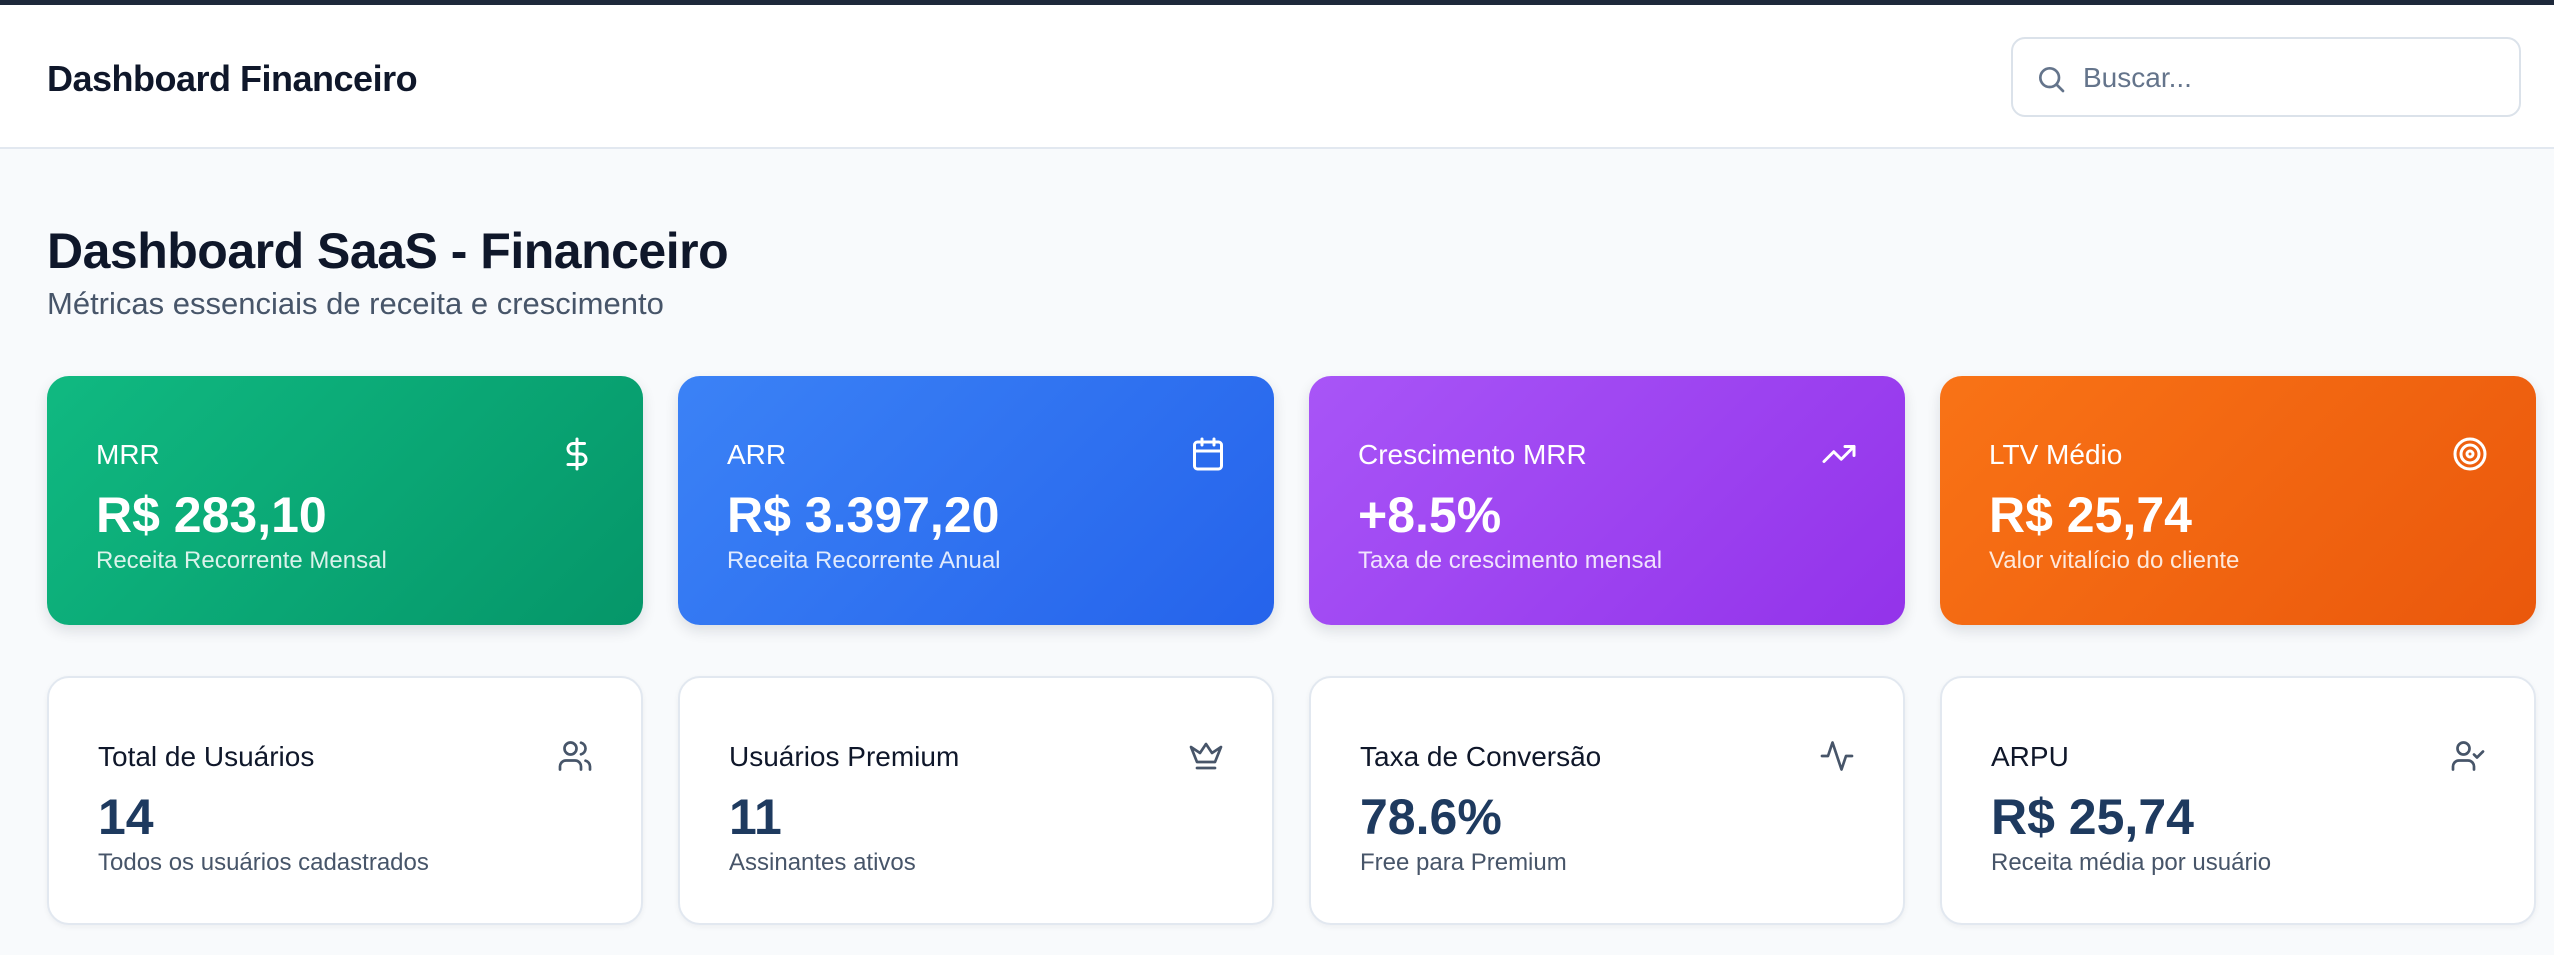 The image size is (2554, 955). I want to click on app-title: Dashboard Financeiro, so click(232, 78).